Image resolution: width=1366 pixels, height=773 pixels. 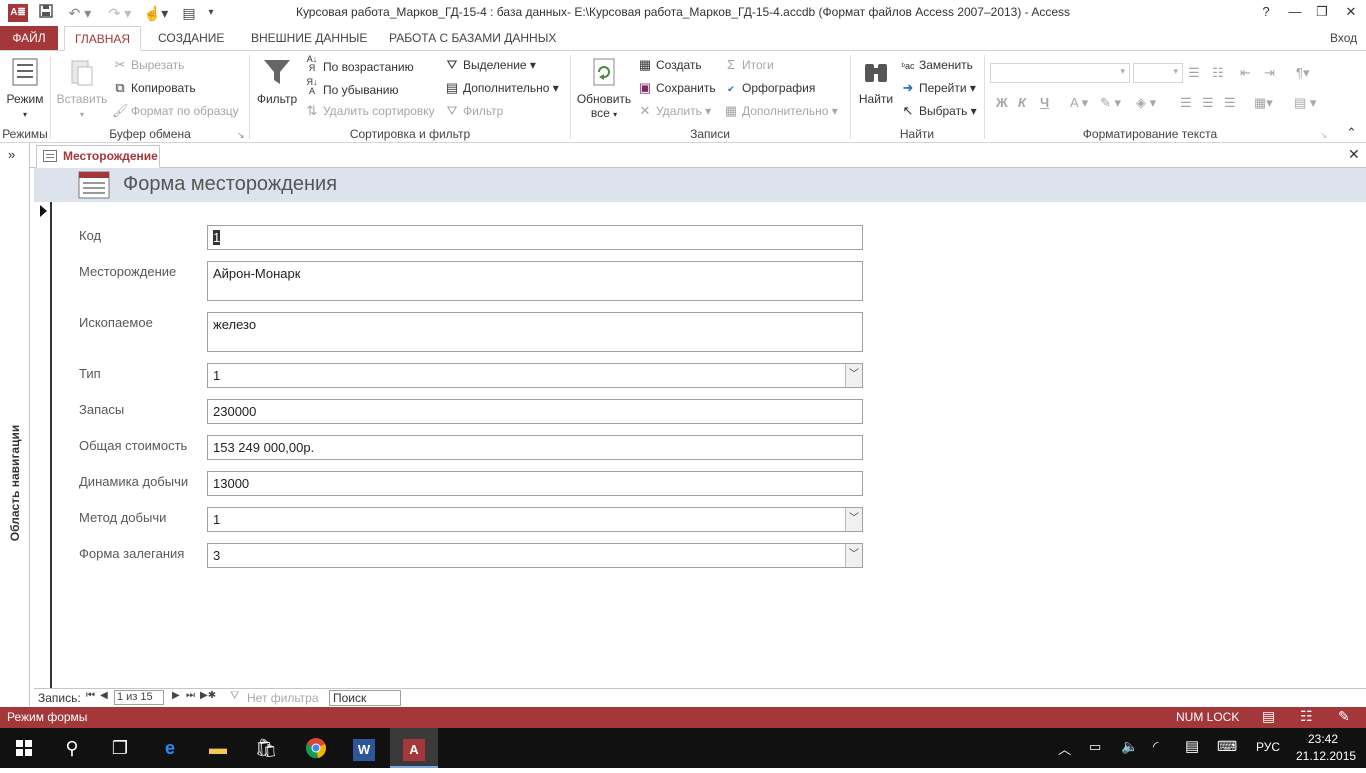 I want to click on select-button: ↖ Выбрать ▾, so click(x=938, y=111).